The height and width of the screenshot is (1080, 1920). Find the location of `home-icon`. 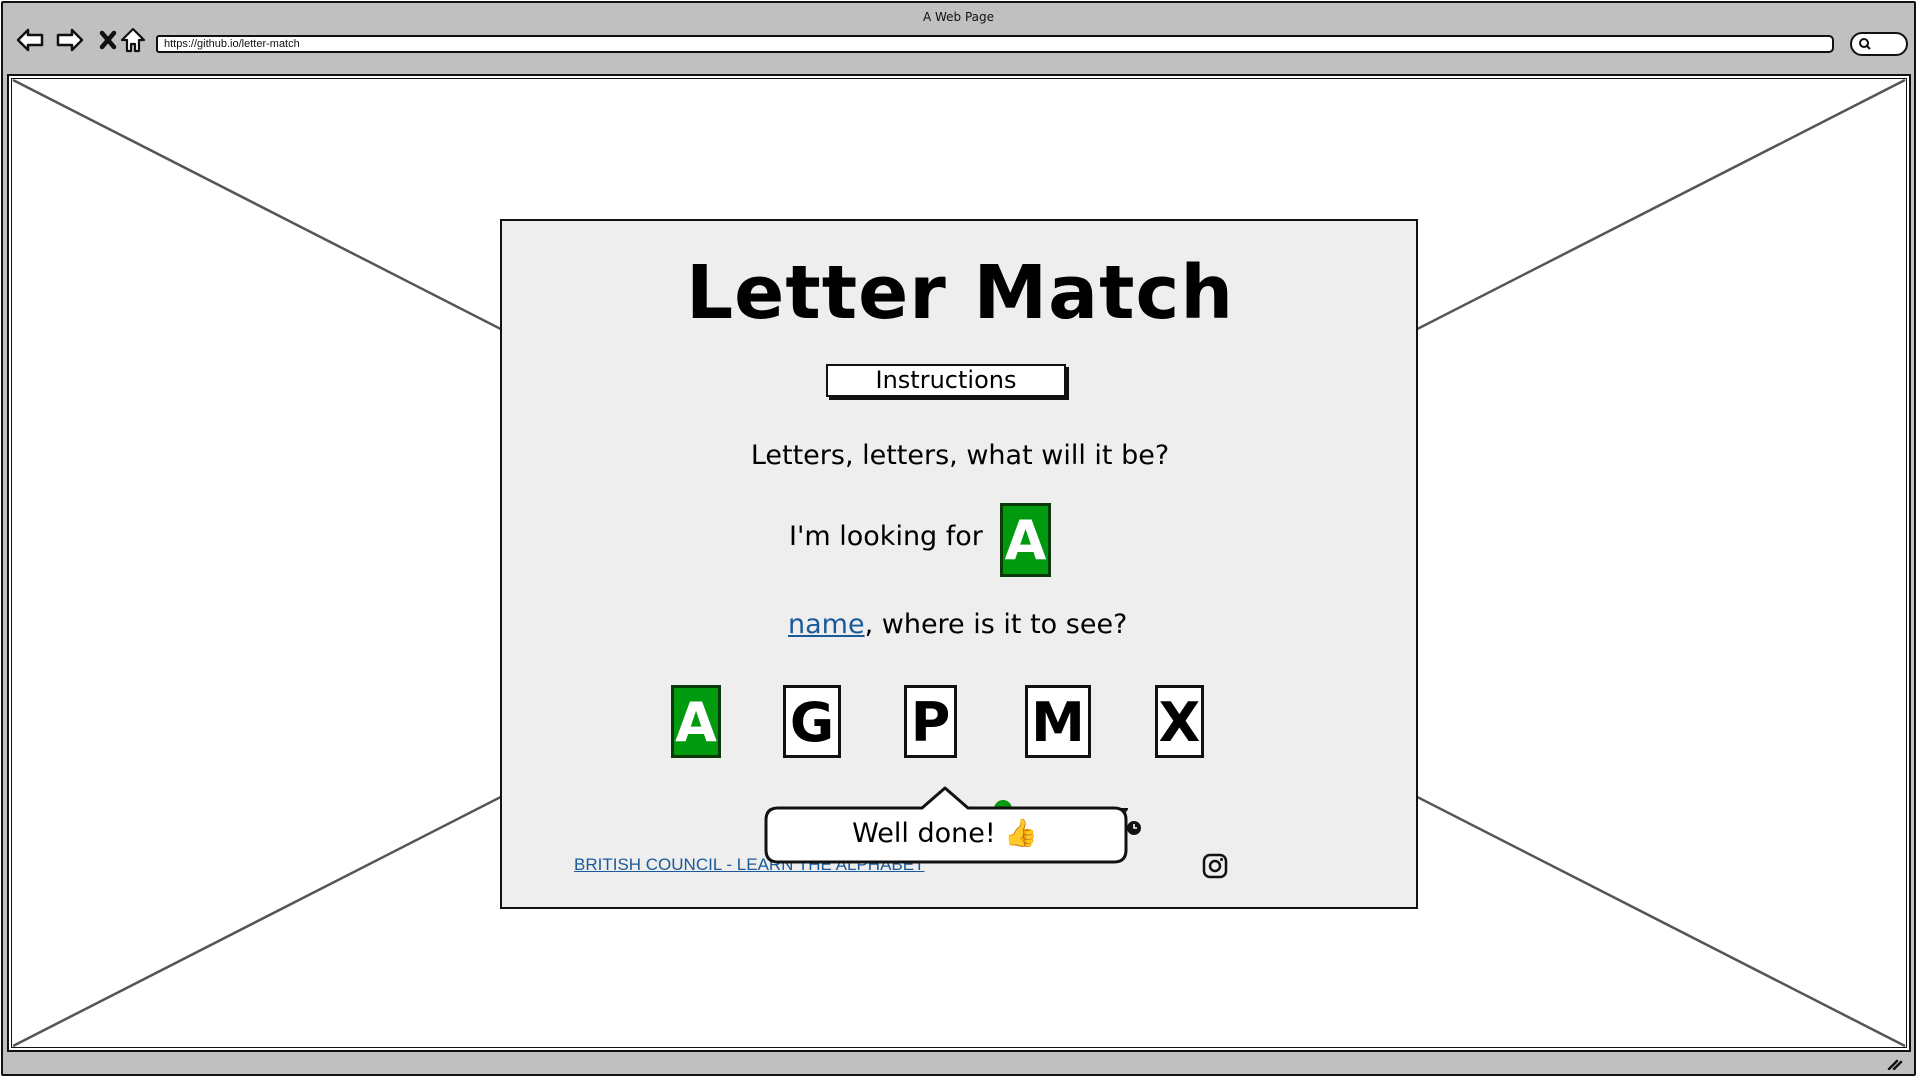

home-icon is located at coordinates (133, 40).